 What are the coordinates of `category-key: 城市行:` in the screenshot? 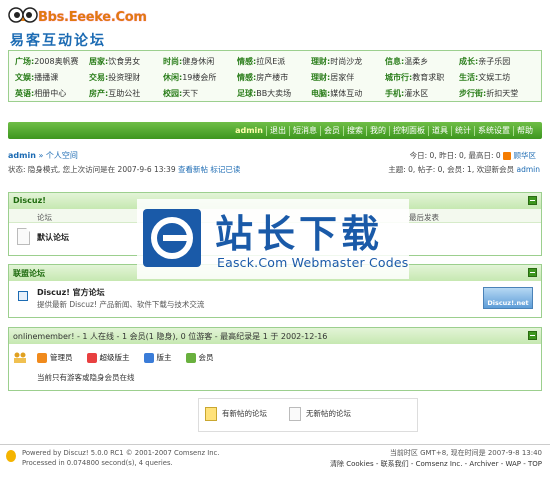 It's located at (399, 77).